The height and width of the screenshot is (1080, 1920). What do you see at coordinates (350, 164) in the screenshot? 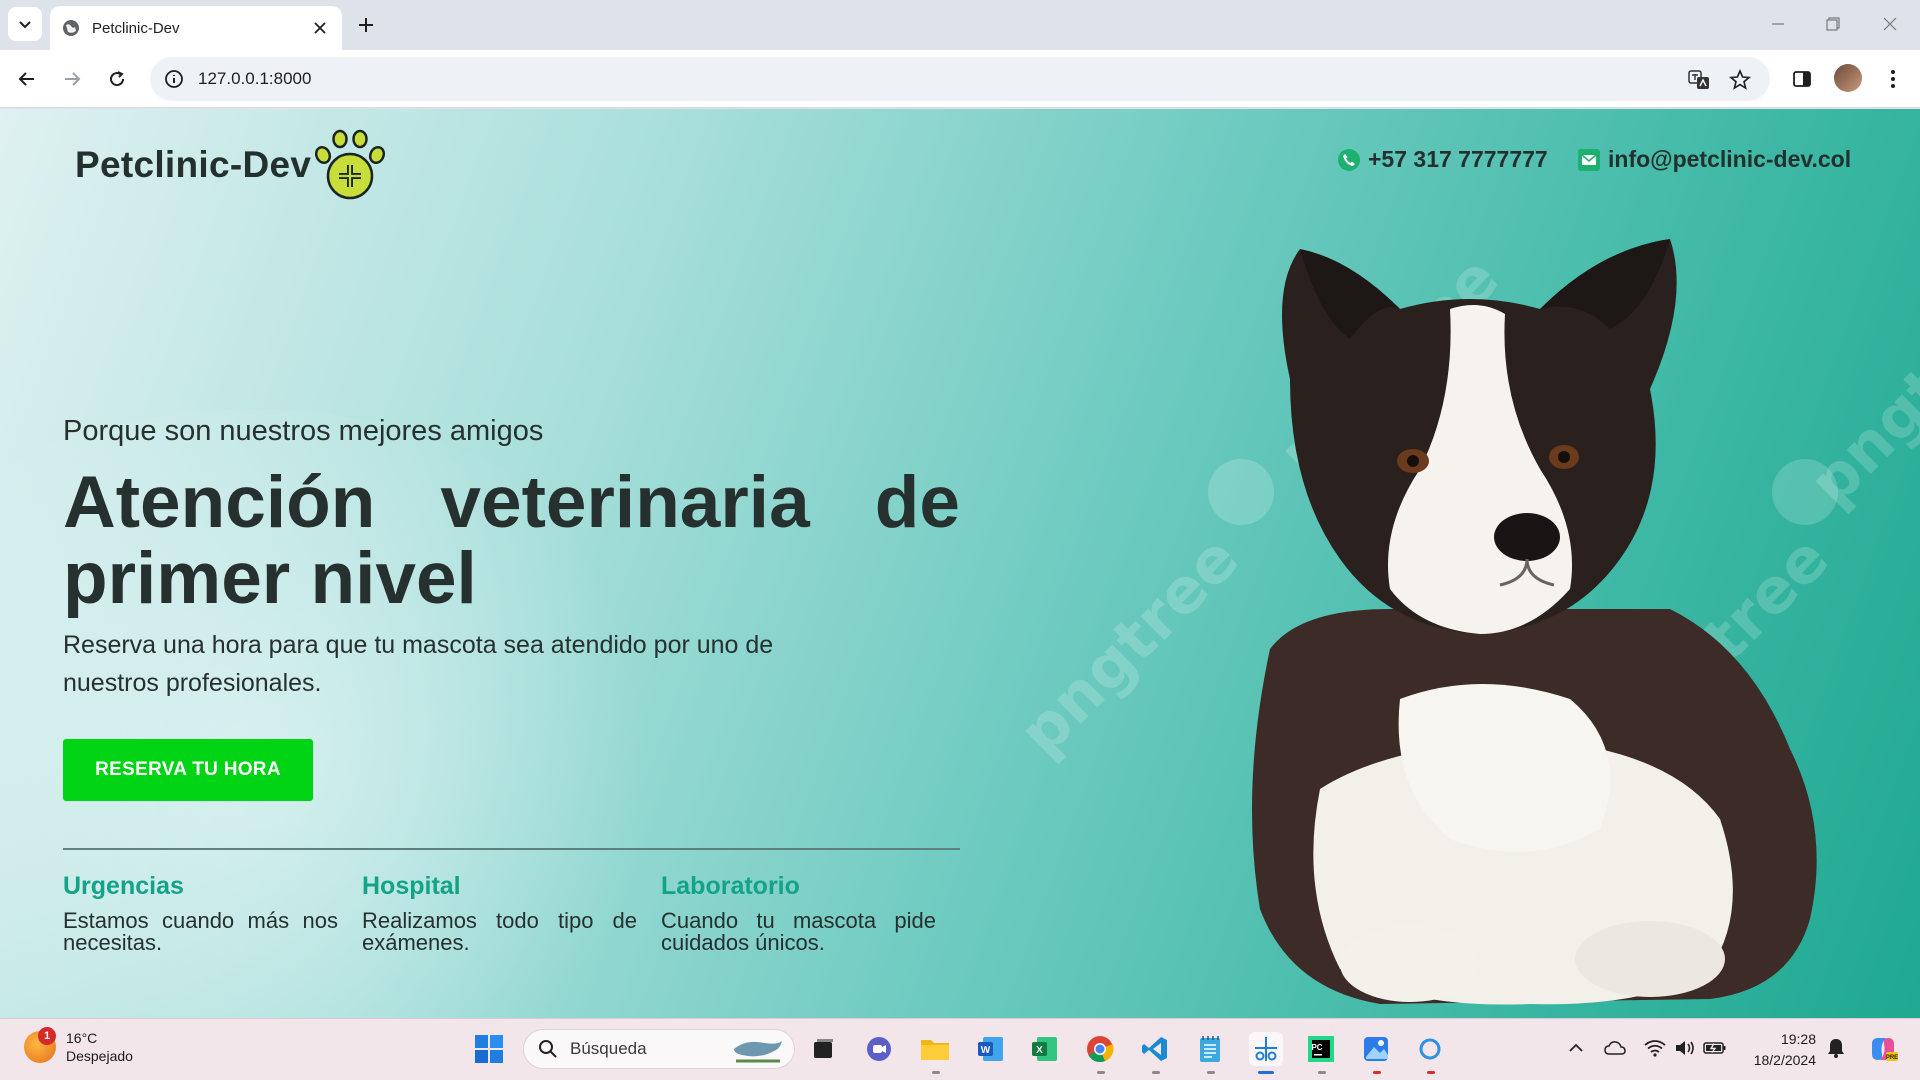
I see `paw-plus-logo-icon` at bounding box center [350, 164].